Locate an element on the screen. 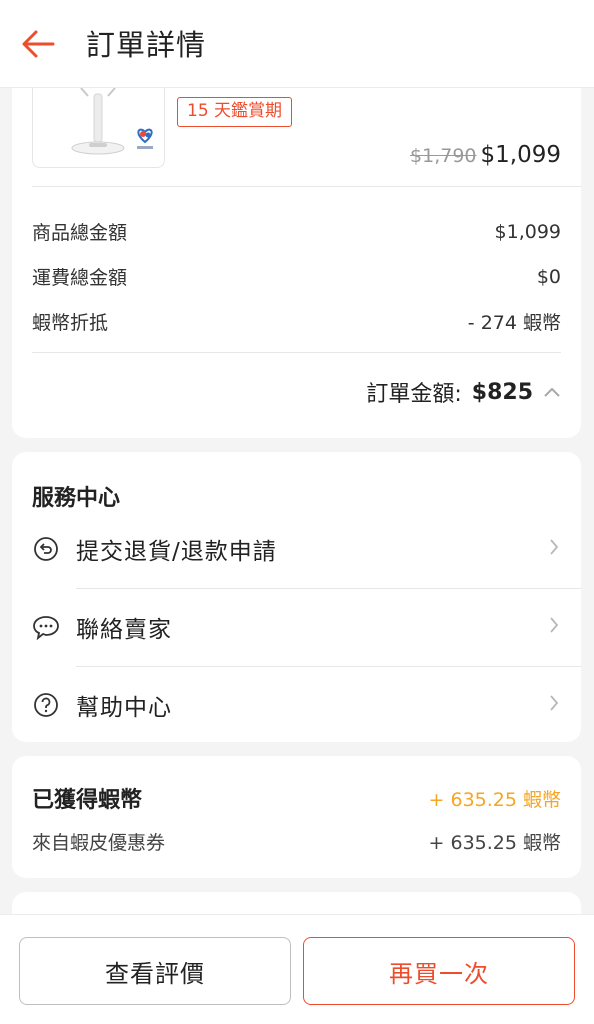 The width and height of the screenshot is (594, 1024). back-button is located at coordinates (38, 44).